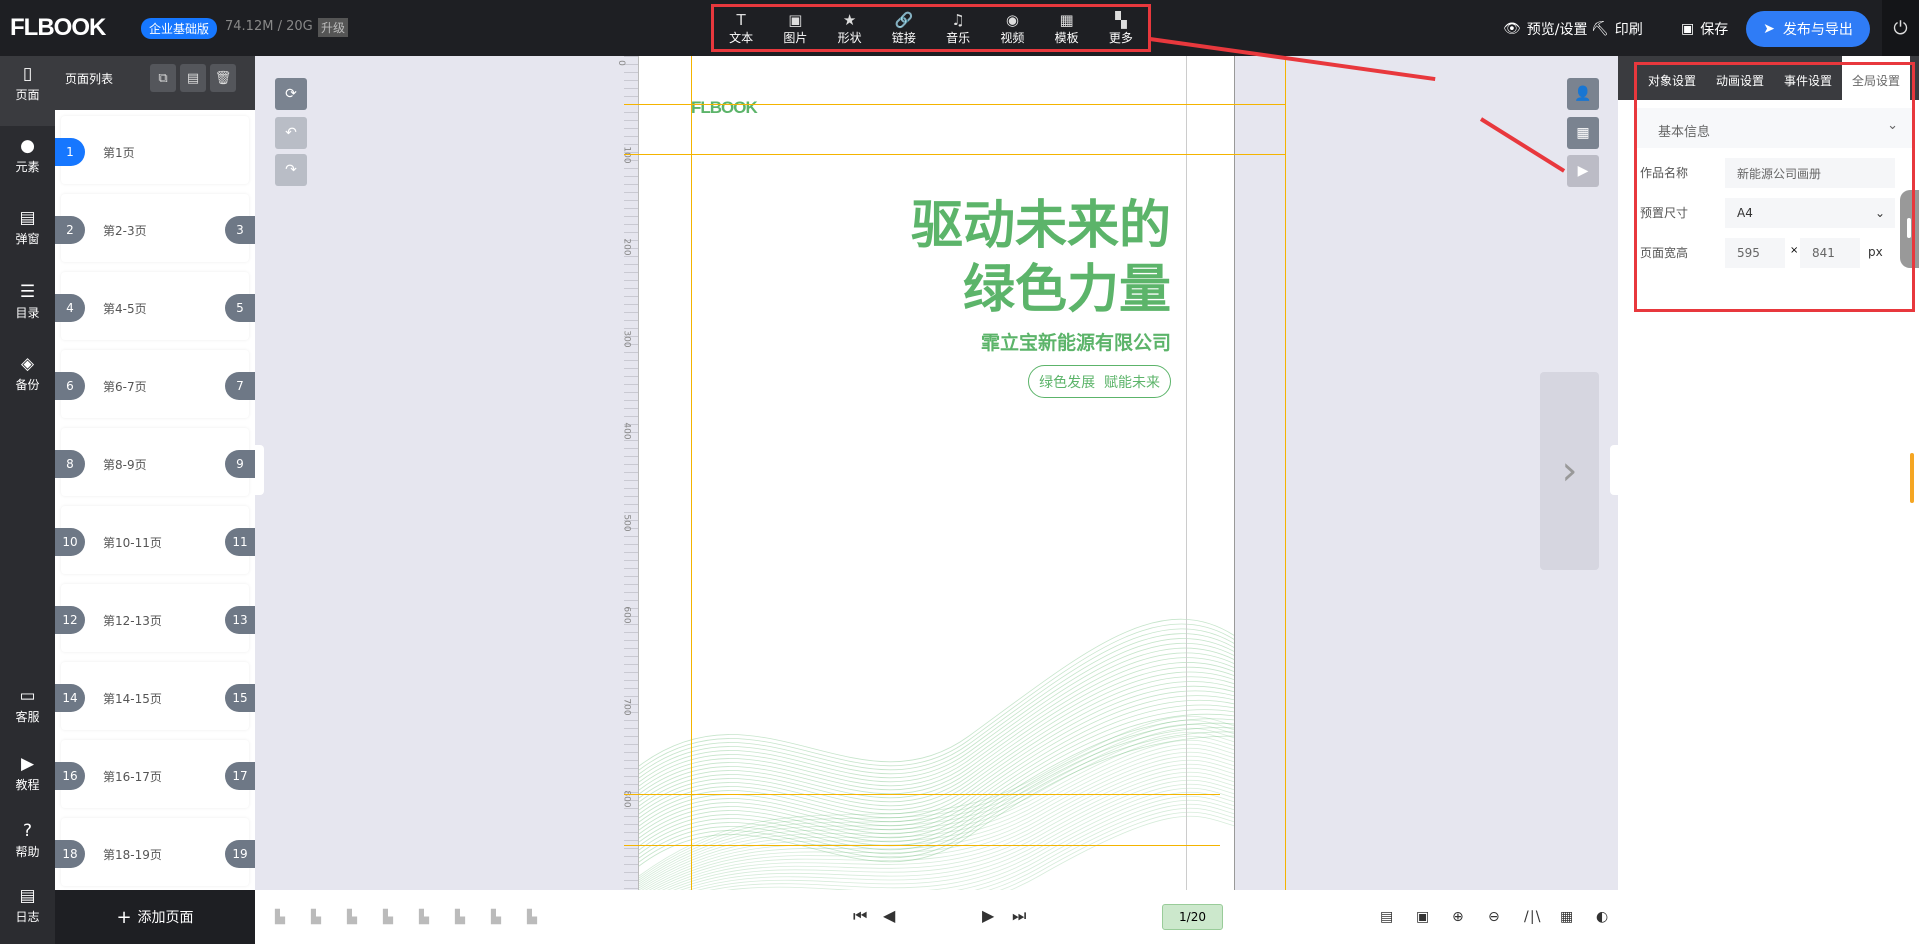  What do you see at coordinates (1808, 29) in the screenshot?
I see `publish-export-button: ➤ 发布与导出` at bounding box center [1808, 29].